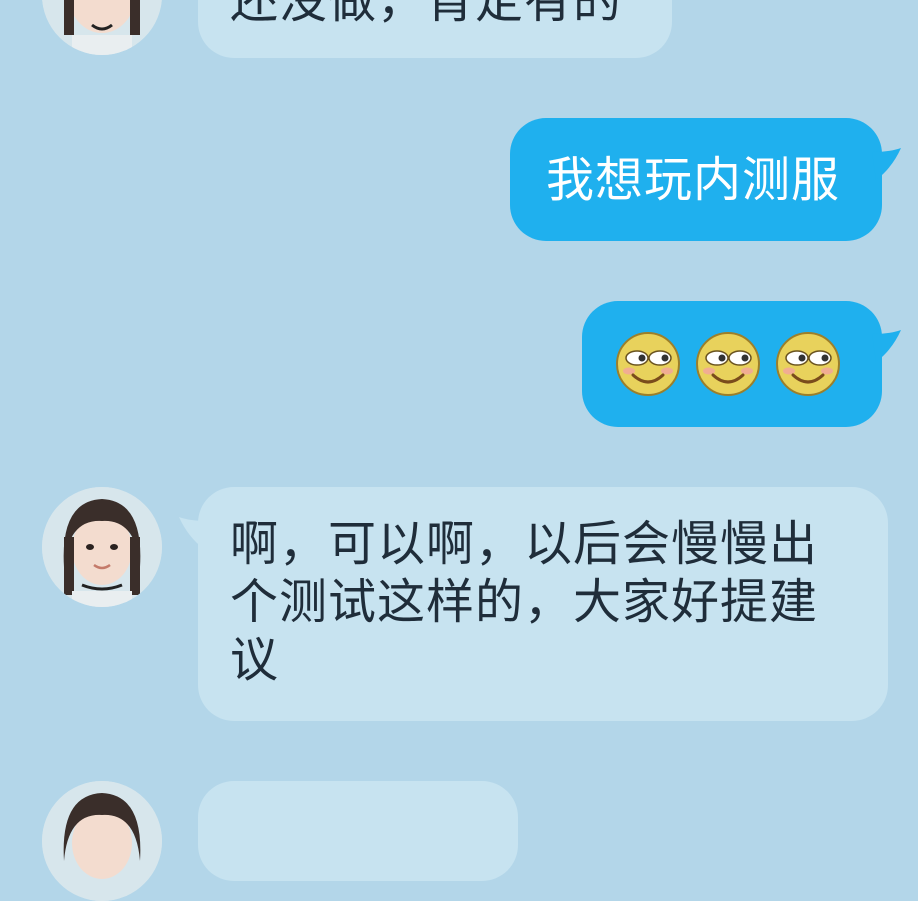 The width and height of the screenshot is (918, 901). Describe the element at coordinates (524, 602) in the screenshot. I see `message-text: 啊，可以啊，以后会慢慢出个测试这样的，大家好提建议` at that location.